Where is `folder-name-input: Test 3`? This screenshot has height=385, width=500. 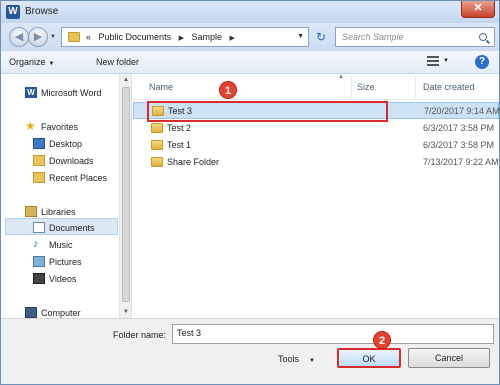 folder-name-input: Test 3 is located at coordinates (333, 334).